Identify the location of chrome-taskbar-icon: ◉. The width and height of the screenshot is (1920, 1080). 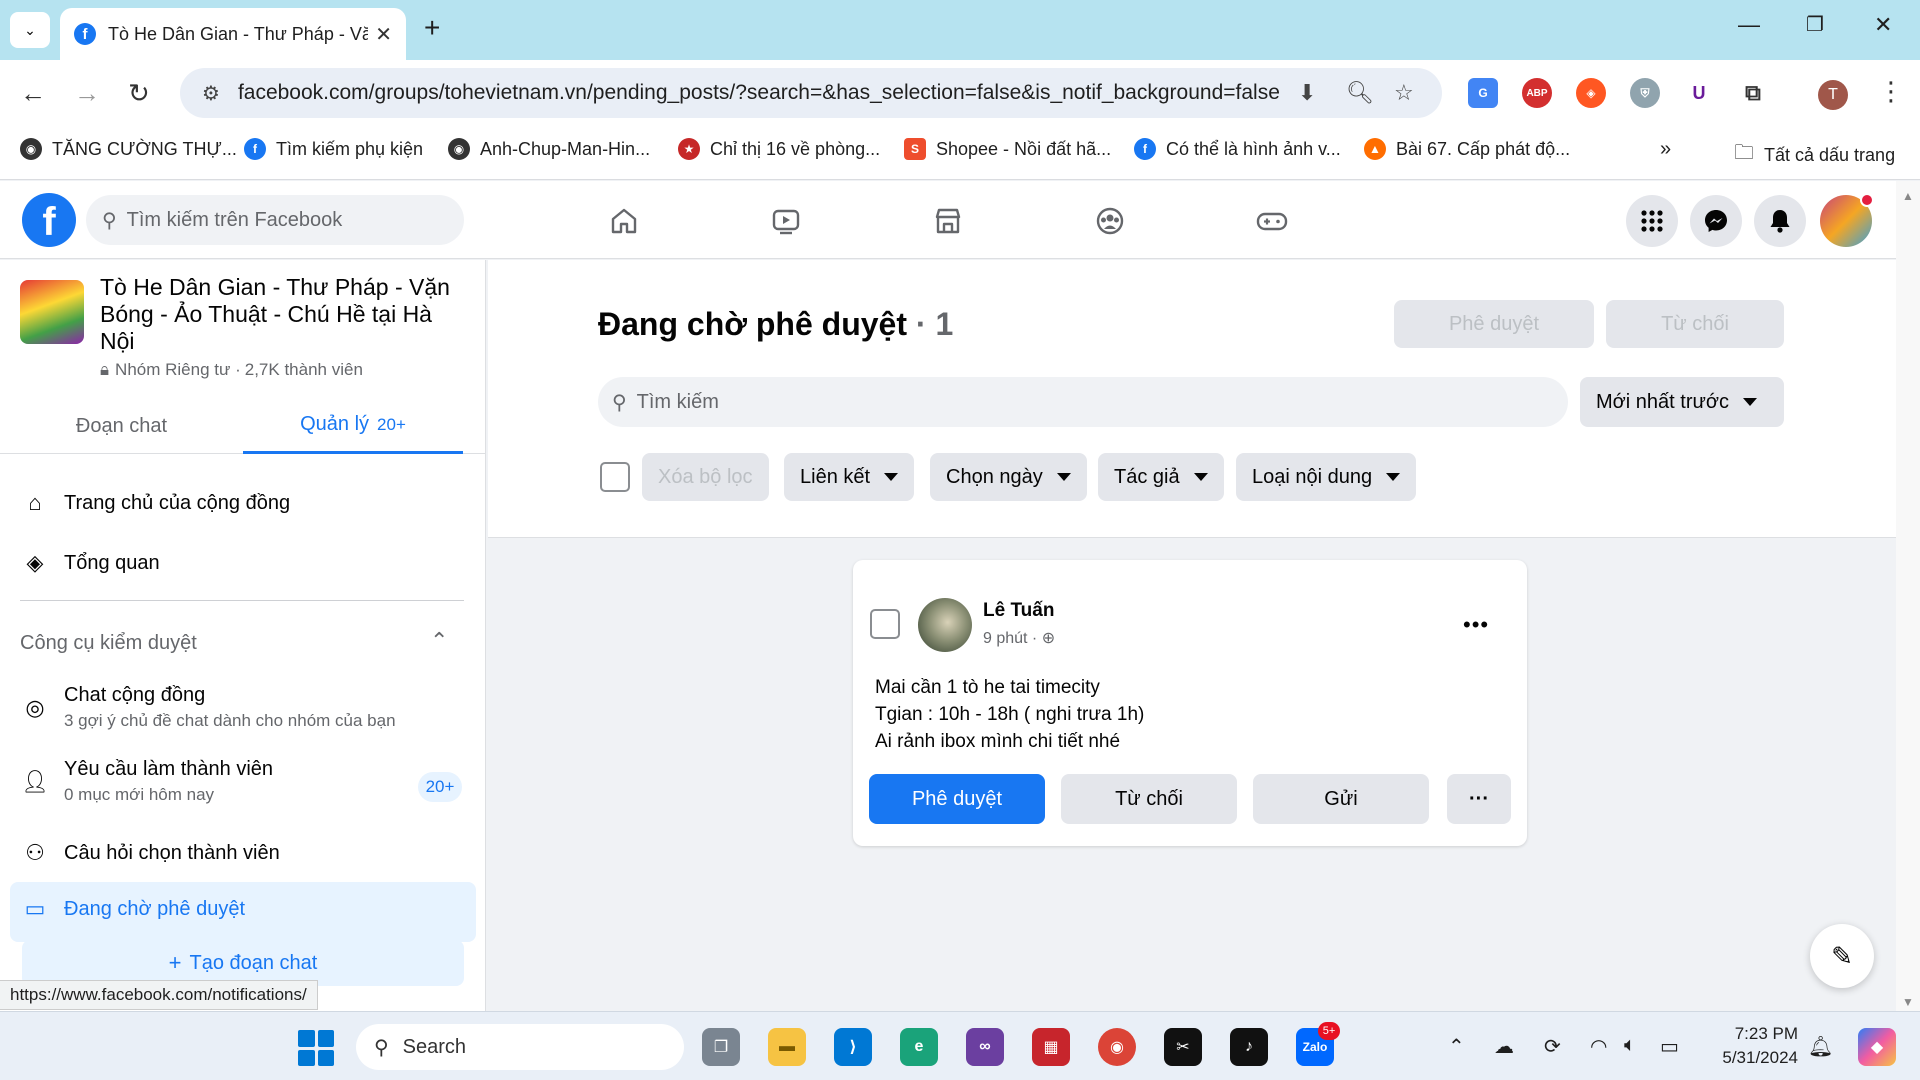
(1117, 1047).